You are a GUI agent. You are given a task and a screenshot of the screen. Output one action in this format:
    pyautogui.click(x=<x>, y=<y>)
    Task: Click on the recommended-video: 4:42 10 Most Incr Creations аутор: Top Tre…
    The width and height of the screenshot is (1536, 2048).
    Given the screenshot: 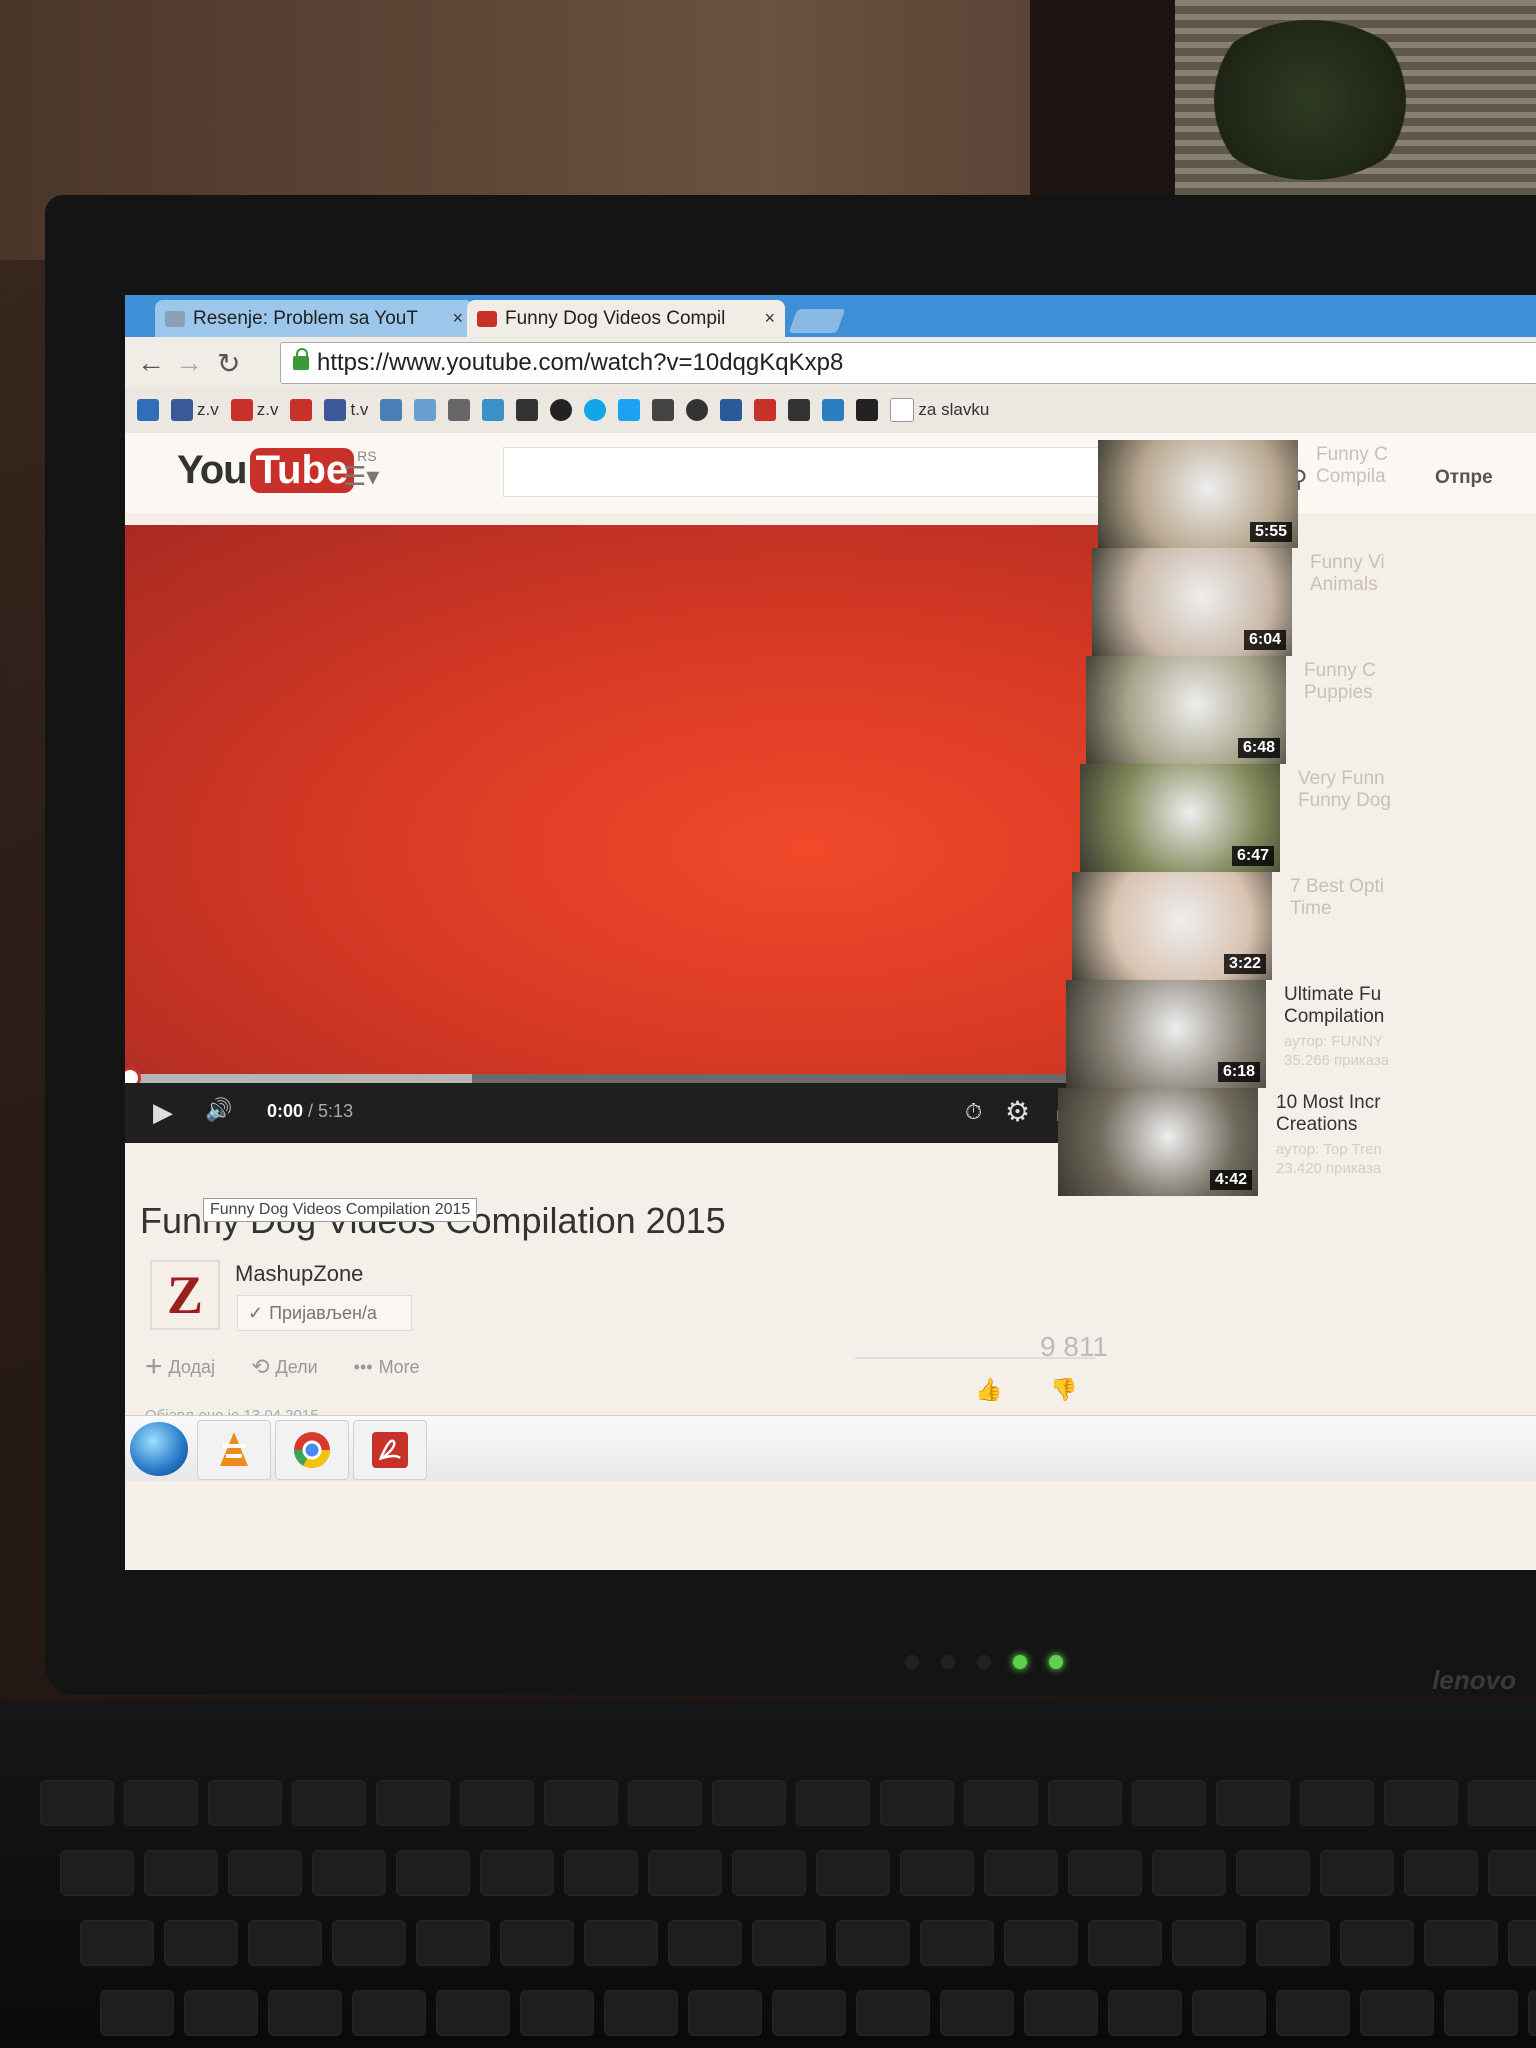 What is the action you would take?
    pyautogui.click(x=1233, y=1142)
    